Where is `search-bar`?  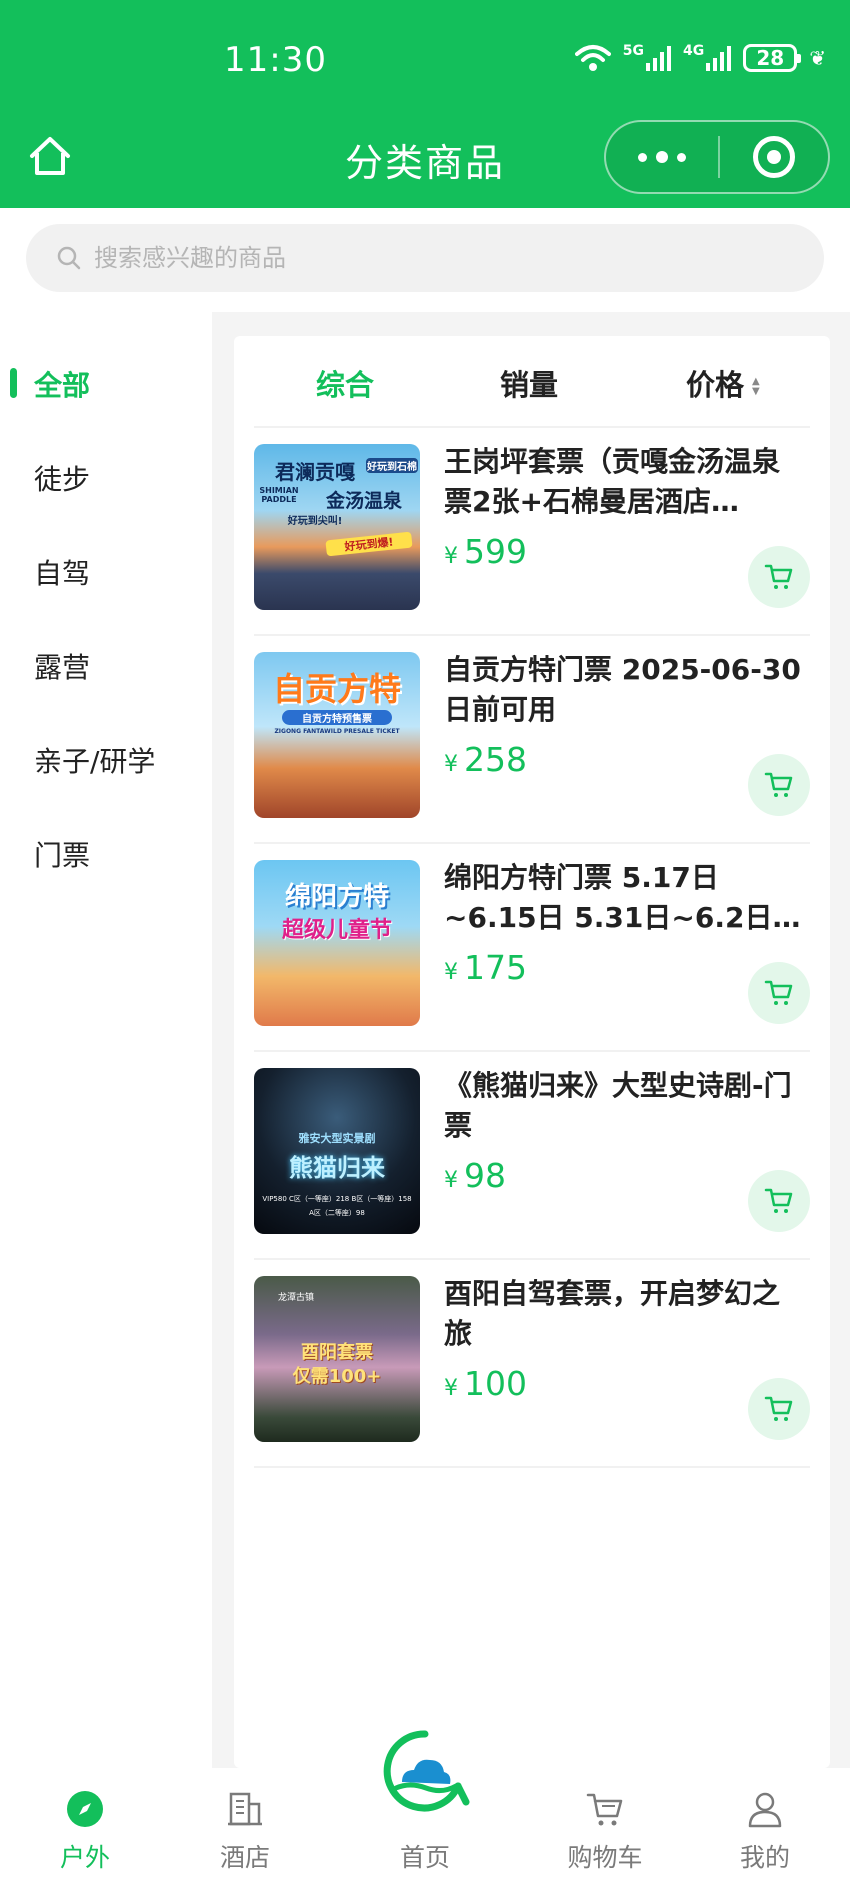 search-bar is located at coordinates (425, 258).